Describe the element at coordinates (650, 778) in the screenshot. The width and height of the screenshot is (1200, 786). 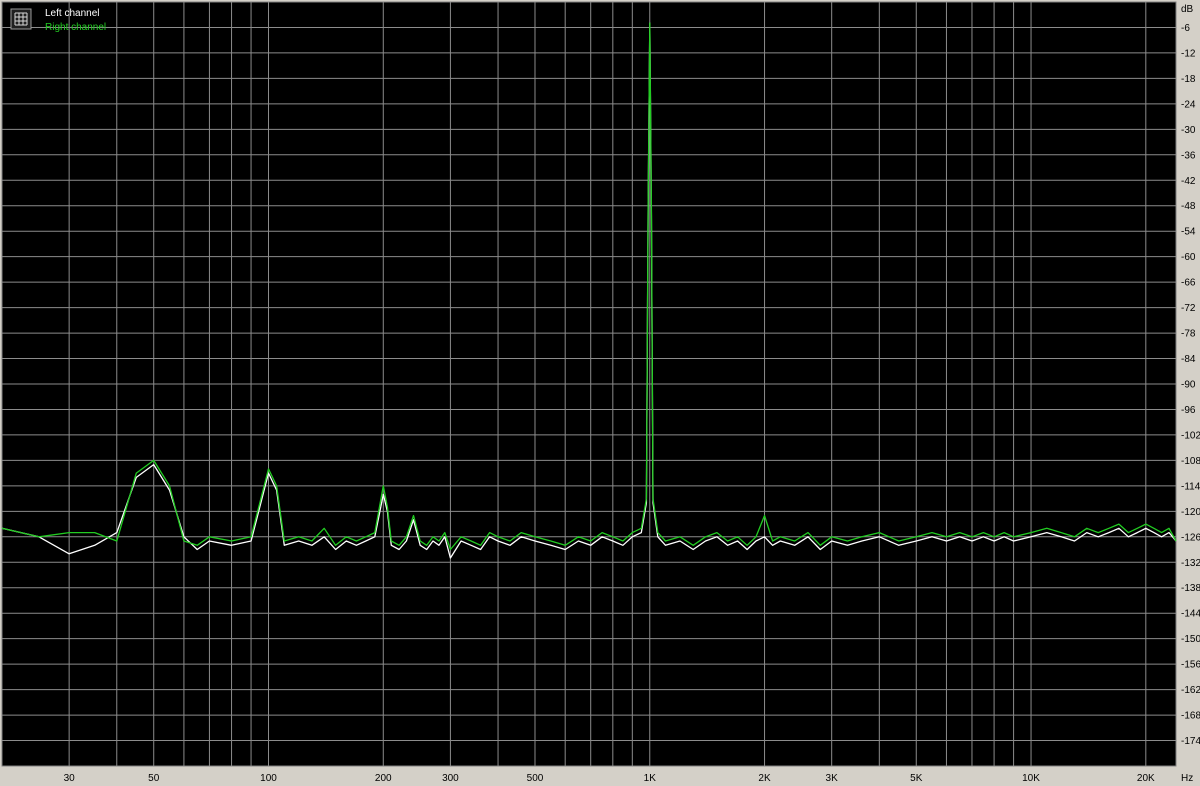
I see `x-tick-label: 1K` at that location.